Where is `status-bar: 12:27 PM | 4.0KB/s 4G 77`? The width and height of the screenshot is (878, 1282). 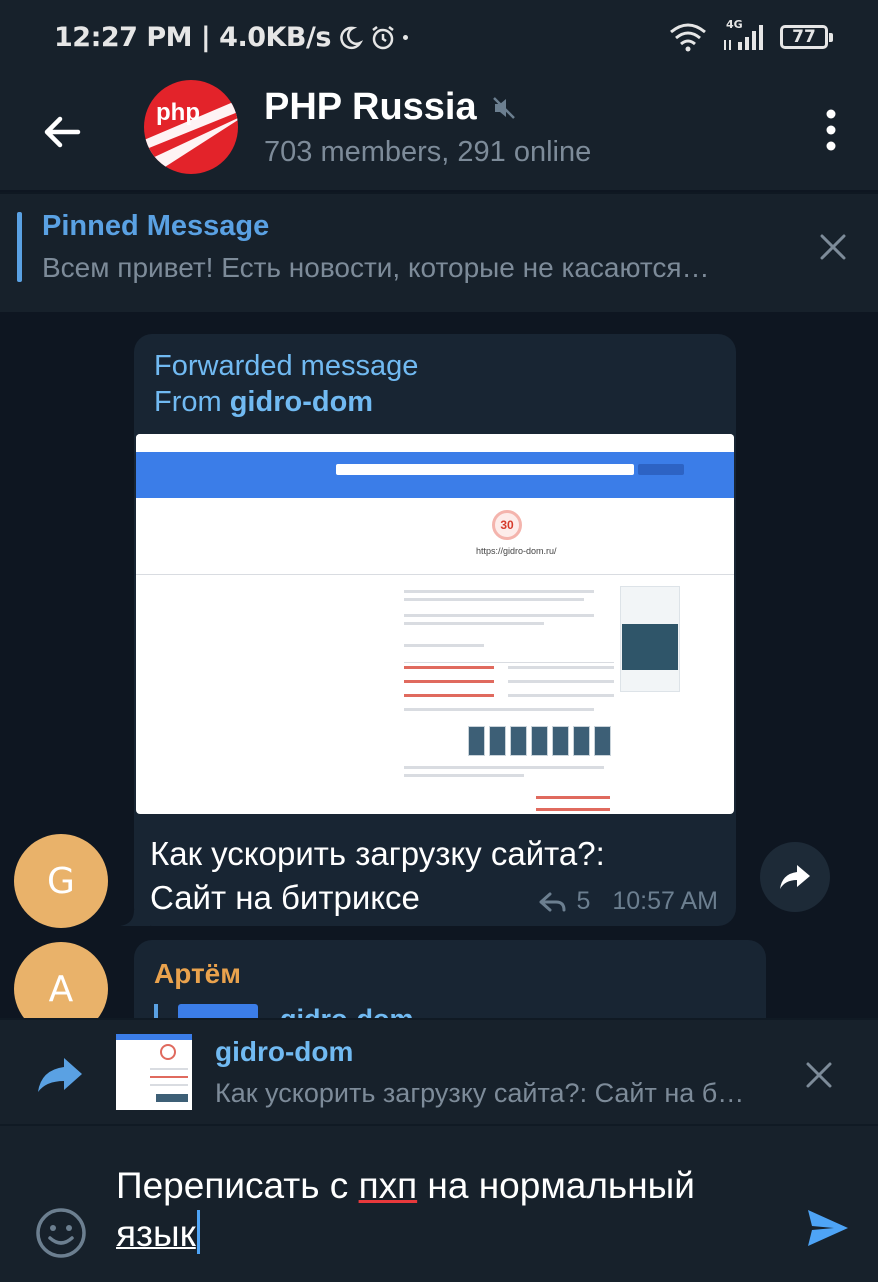 status-bar: 12:27 PM | 4.0KB/s 4G 77 is located at coordinates (439, 34).